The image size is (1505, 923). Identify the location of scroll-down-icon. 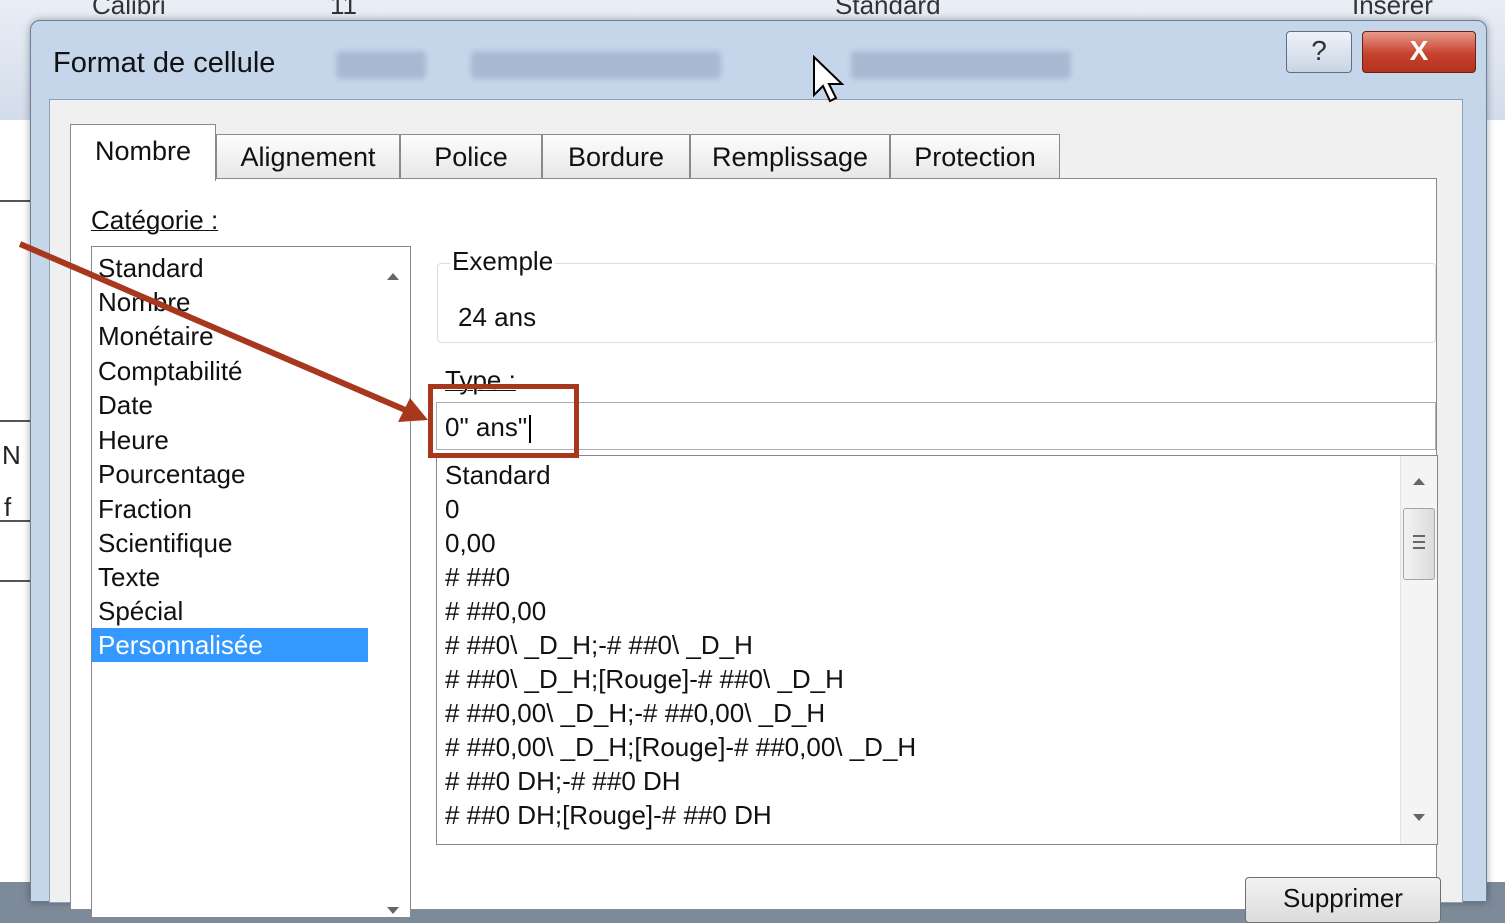
(393, 910).